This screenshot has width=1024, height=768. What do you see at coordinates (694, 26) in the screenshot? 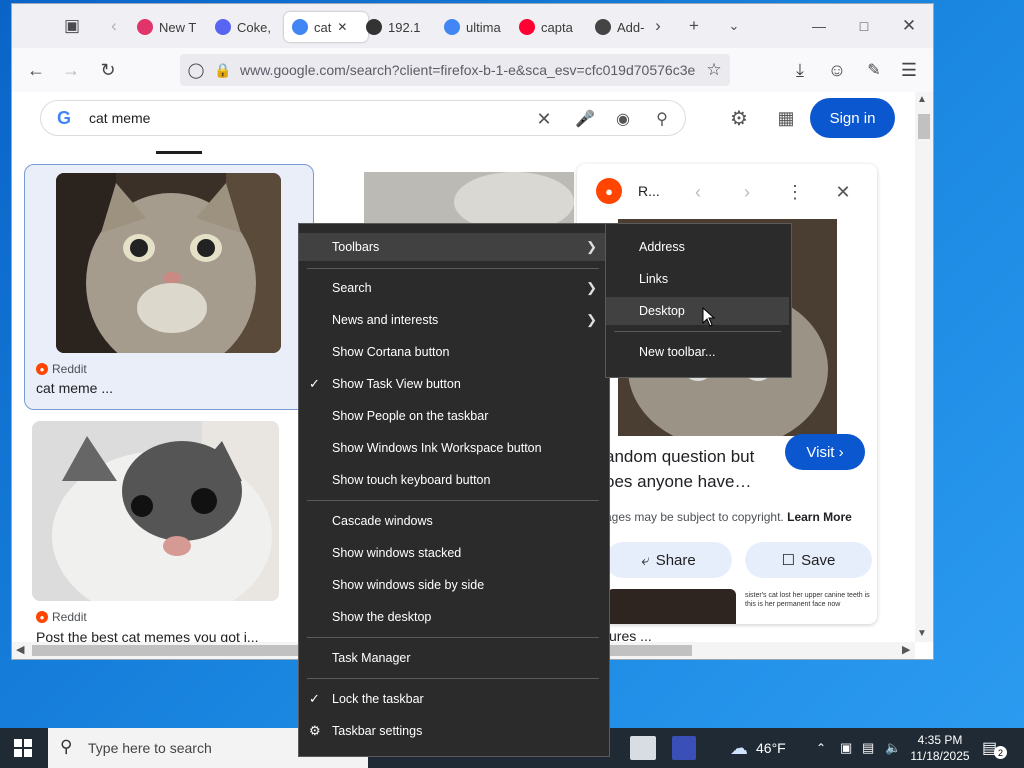
I see `new-tab-icon: +` at bounding box center [694, 26].